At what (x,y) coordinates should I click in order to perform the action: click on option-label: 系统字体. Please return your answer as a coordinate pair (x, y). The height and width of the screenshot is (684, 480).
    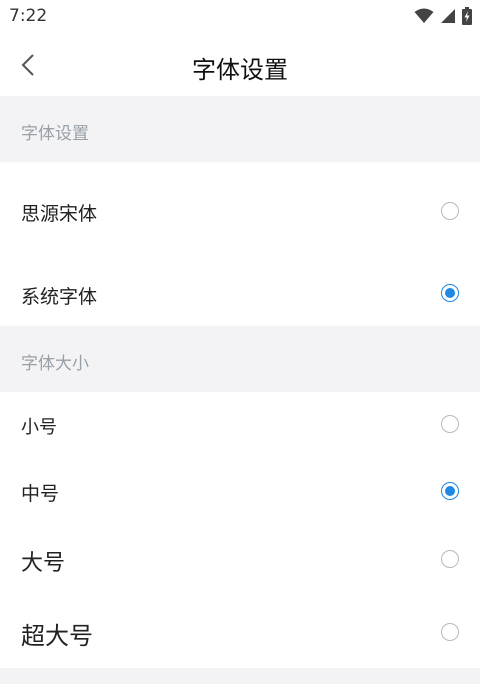
    Looking at the image, I should click on (59, 297).